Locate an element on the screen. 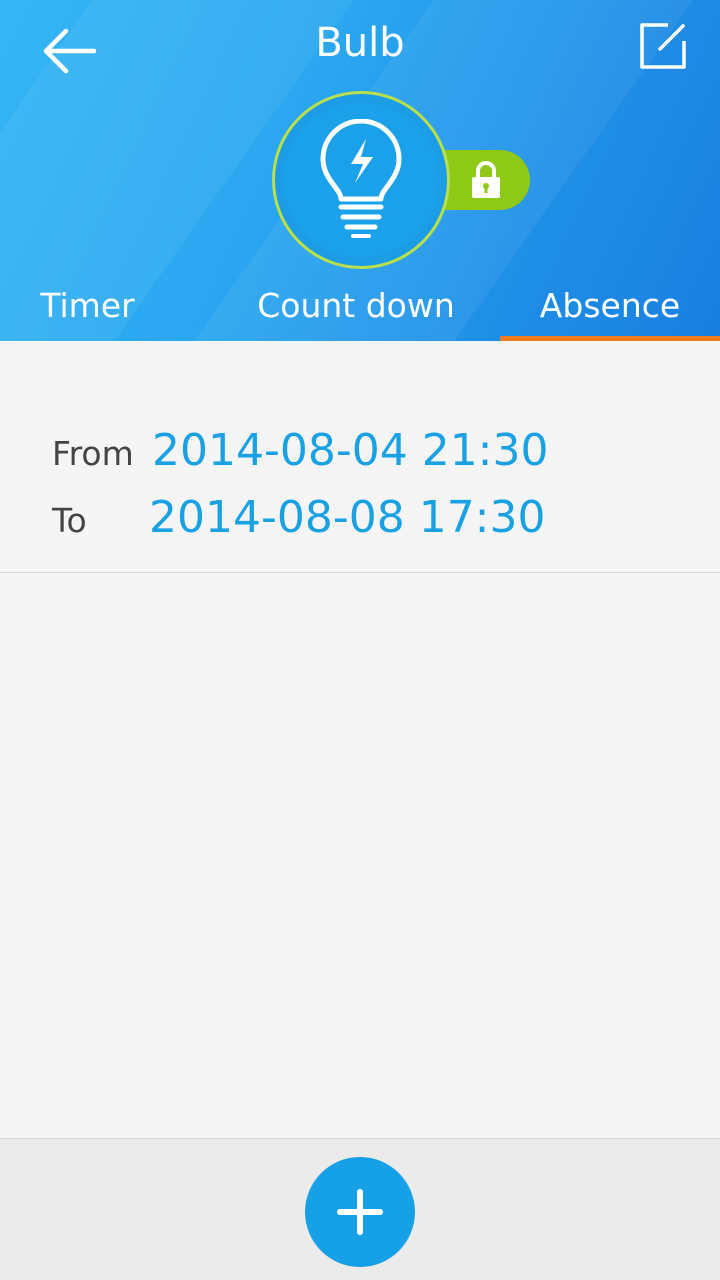 The height and width of the screenshot is (1280, 720). edit-button is located at coordinates (663, 45).